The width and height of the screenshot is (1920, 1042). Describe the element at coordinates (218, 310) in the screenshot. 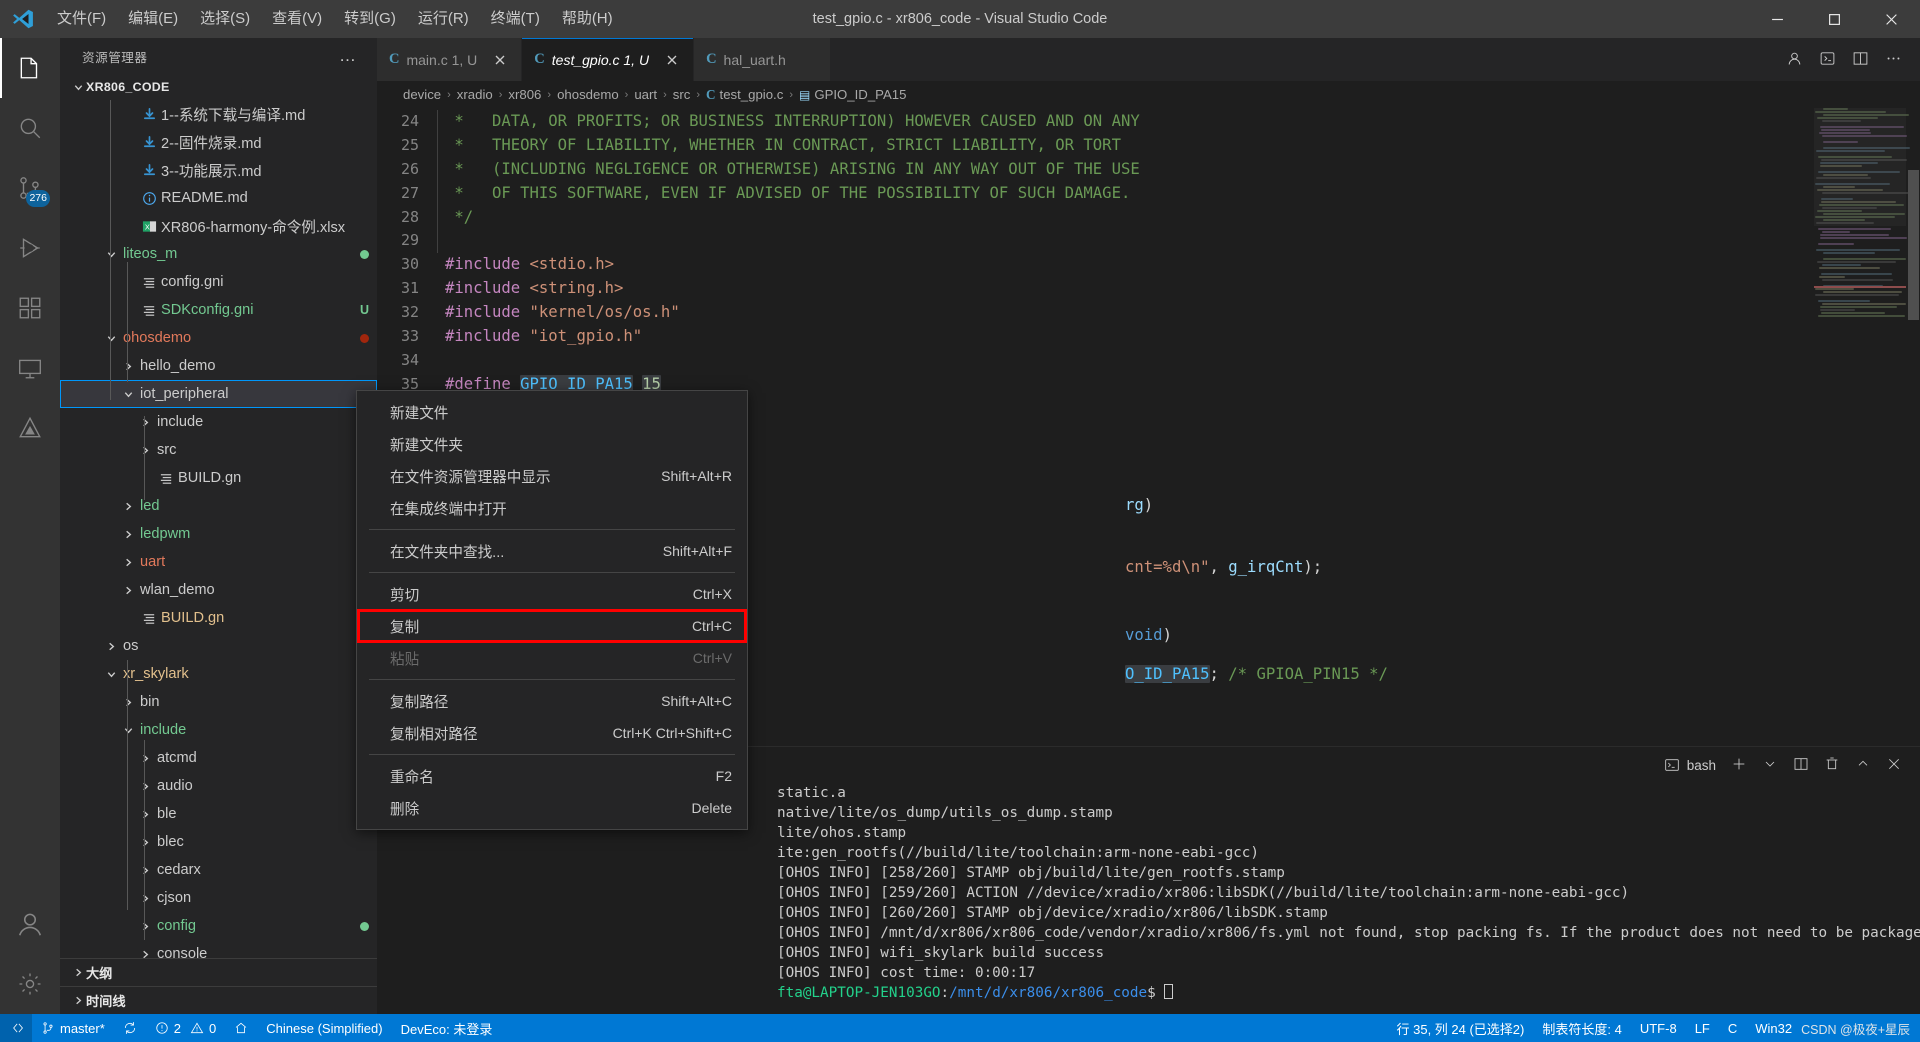

I see `tree-file: SDKconfig.gni U` at that location.